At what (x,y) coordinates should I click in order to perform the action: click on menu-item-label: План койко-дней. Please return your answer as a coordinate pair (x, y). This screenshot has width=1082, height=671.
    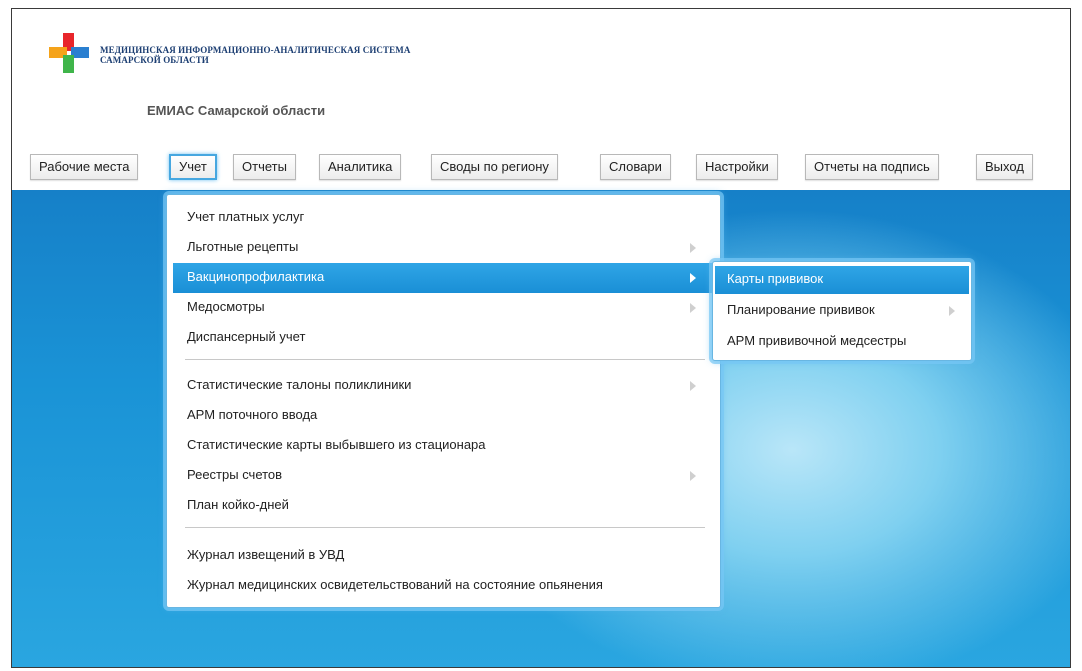
    Looking at the image, I should click on (238, 504).